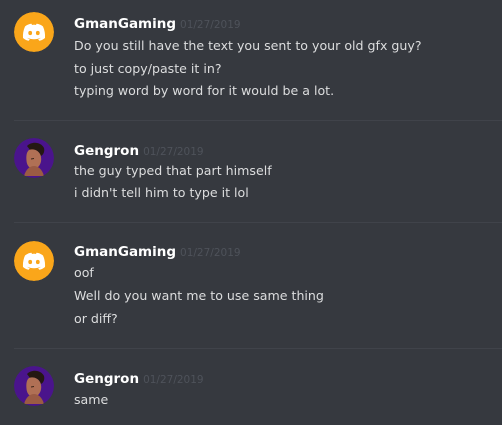 The width and height of the screenshot is (502, 425). What do you see at coordinates (199, 295) in the screenshot?
I see `message-line: Well do you want me to use same thing` at bounding box center [199, 295].